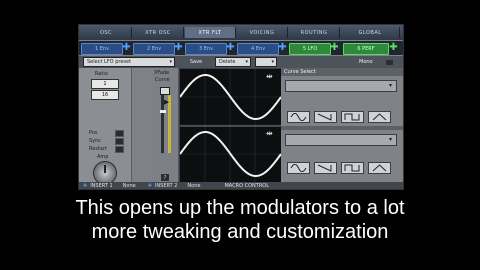 This screenshot has width=480, height=270. I want to click on curve-label: Curve, so click(162, 80).